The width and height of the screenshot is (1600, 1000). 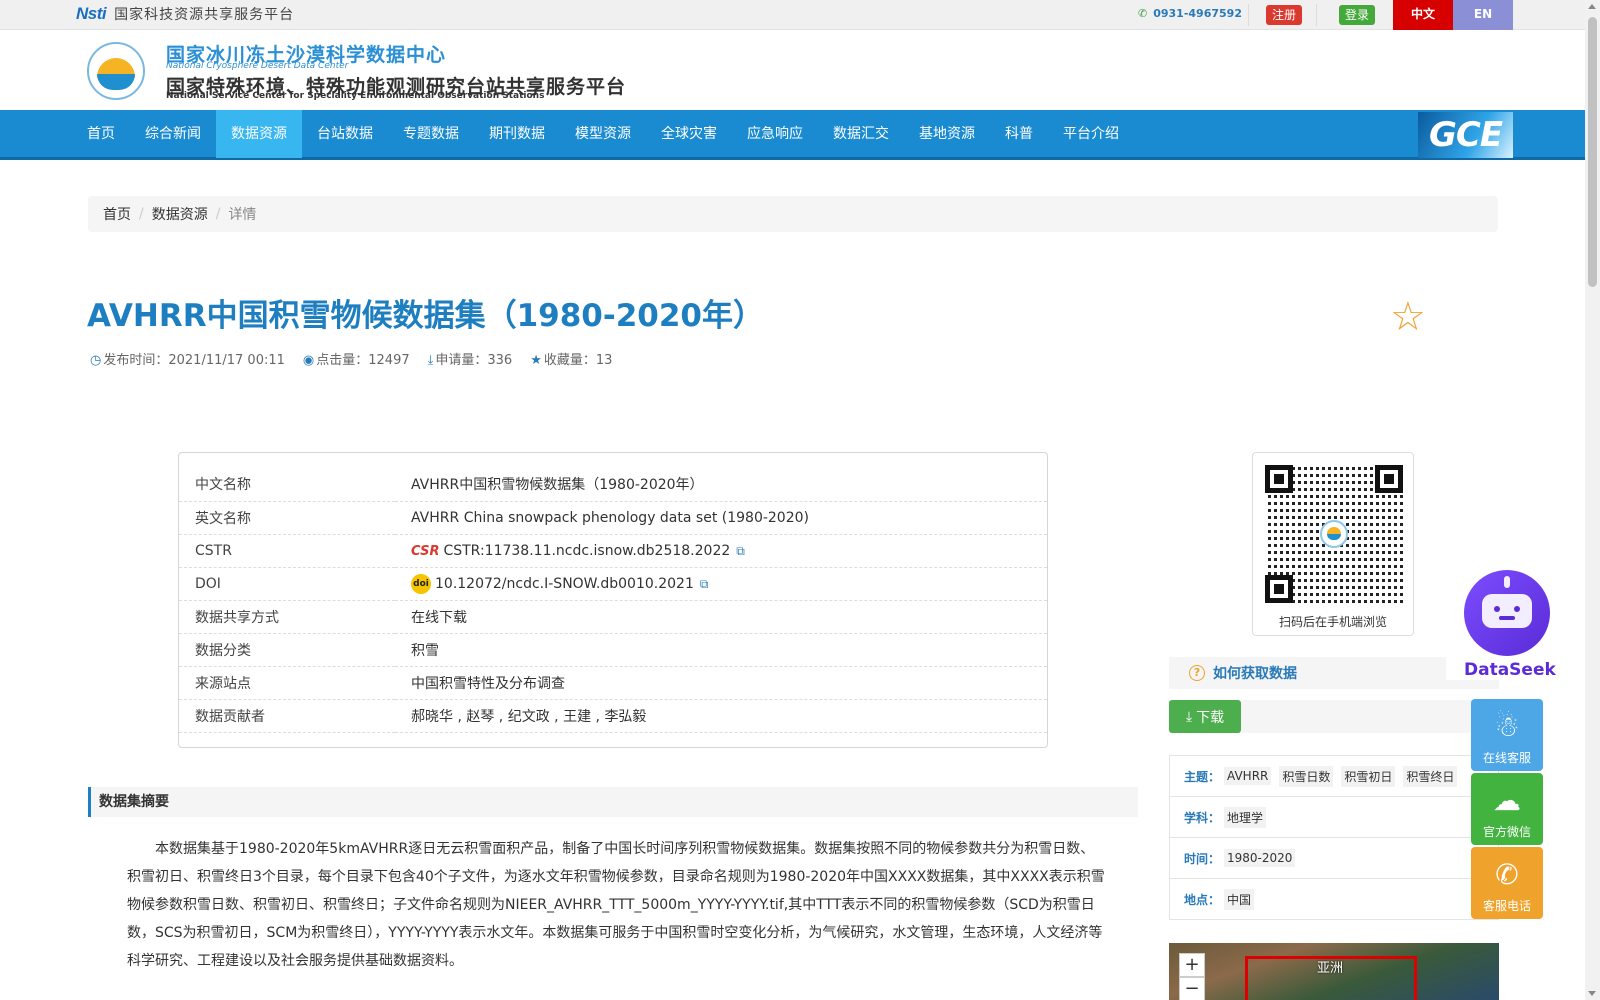 I want to click on online-service-button: ☃ 在线客服, so click(x=1507, y=735).